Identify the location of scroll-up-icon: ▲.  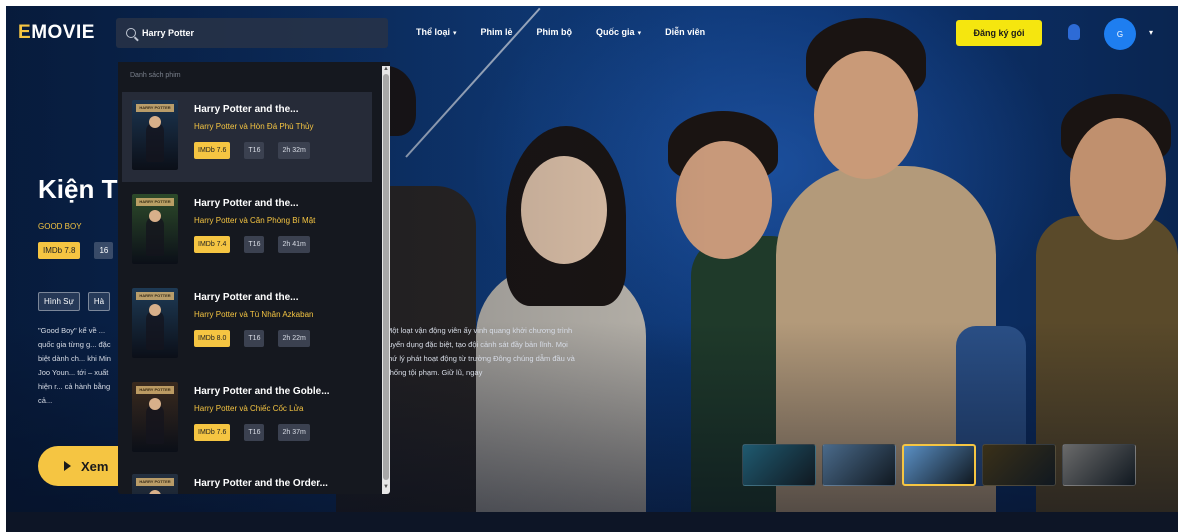
(386, 69).